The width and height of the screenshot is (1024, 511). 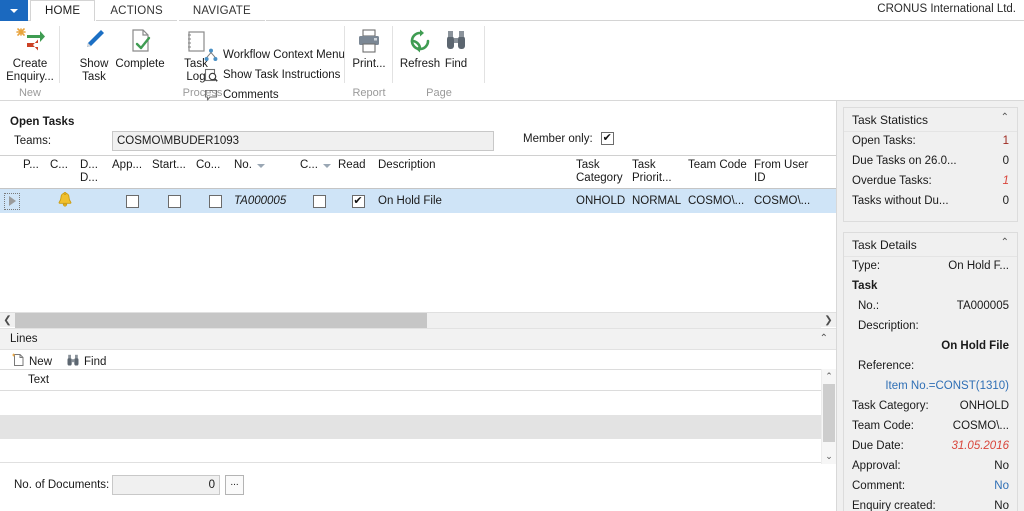 I want to click on detail-reference-value: Item No.=CONST(1310), so click(x=930, y=390).